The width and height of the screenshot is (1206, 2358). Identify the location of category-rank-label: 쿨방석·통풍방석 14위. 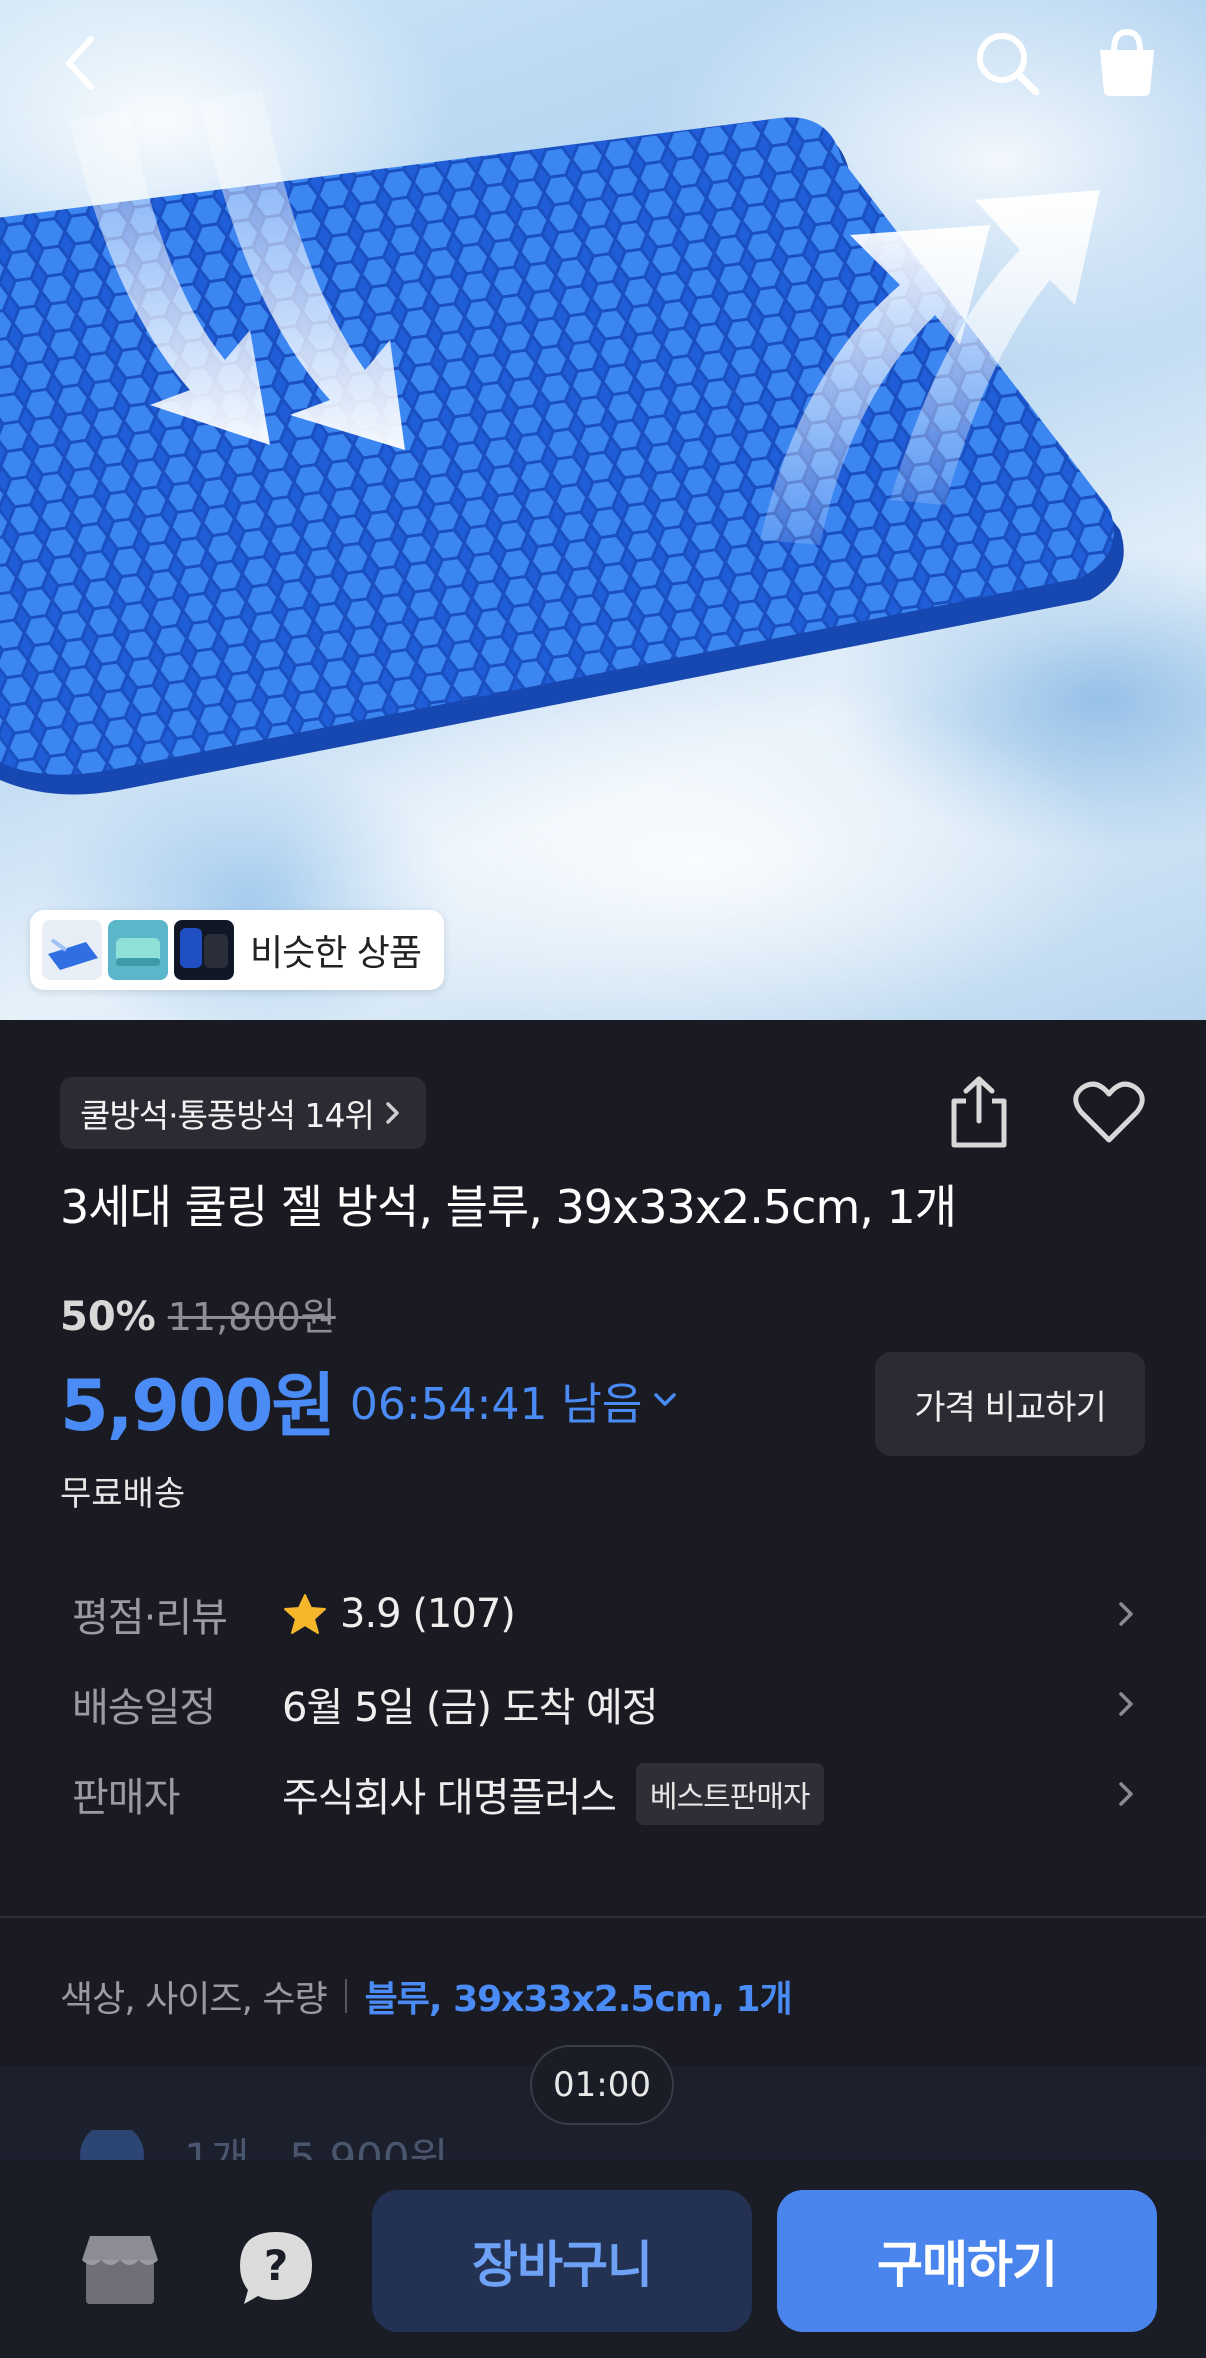
(227, 1115).